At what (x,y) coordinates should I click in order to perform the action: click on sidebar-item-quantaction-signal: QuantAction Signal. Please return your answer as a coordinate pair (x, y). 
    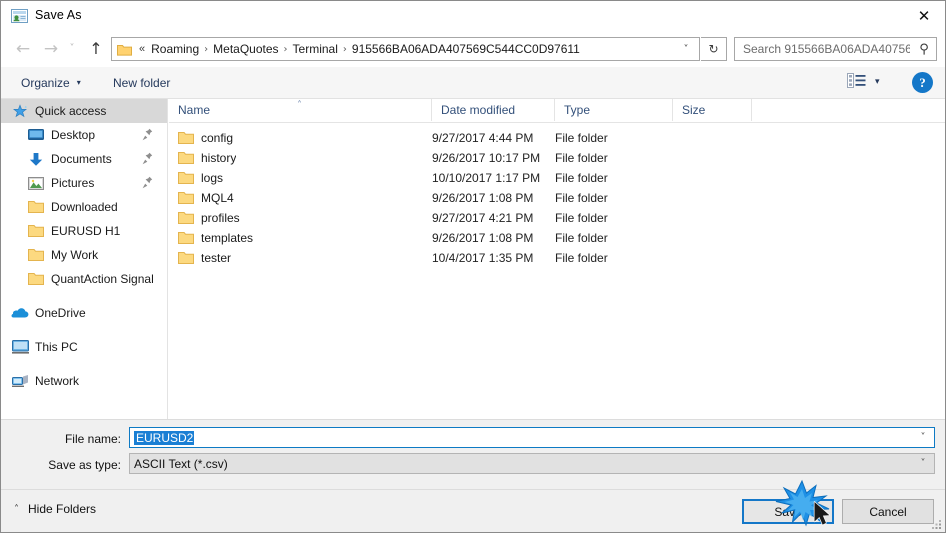
    Looking at the image, I should click on (84, 279).